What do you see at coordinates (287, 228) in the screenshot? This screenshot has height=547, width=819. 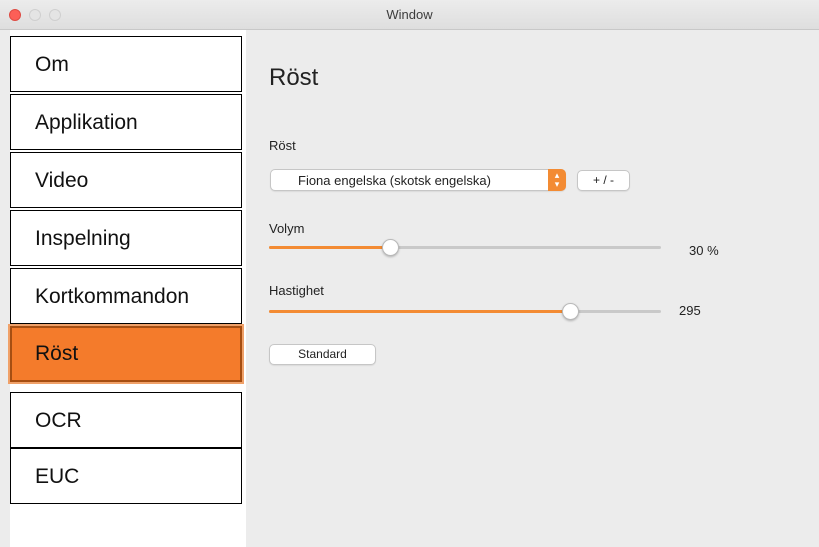 I see `volume-label: Volym` at bounding box center [287, 228].